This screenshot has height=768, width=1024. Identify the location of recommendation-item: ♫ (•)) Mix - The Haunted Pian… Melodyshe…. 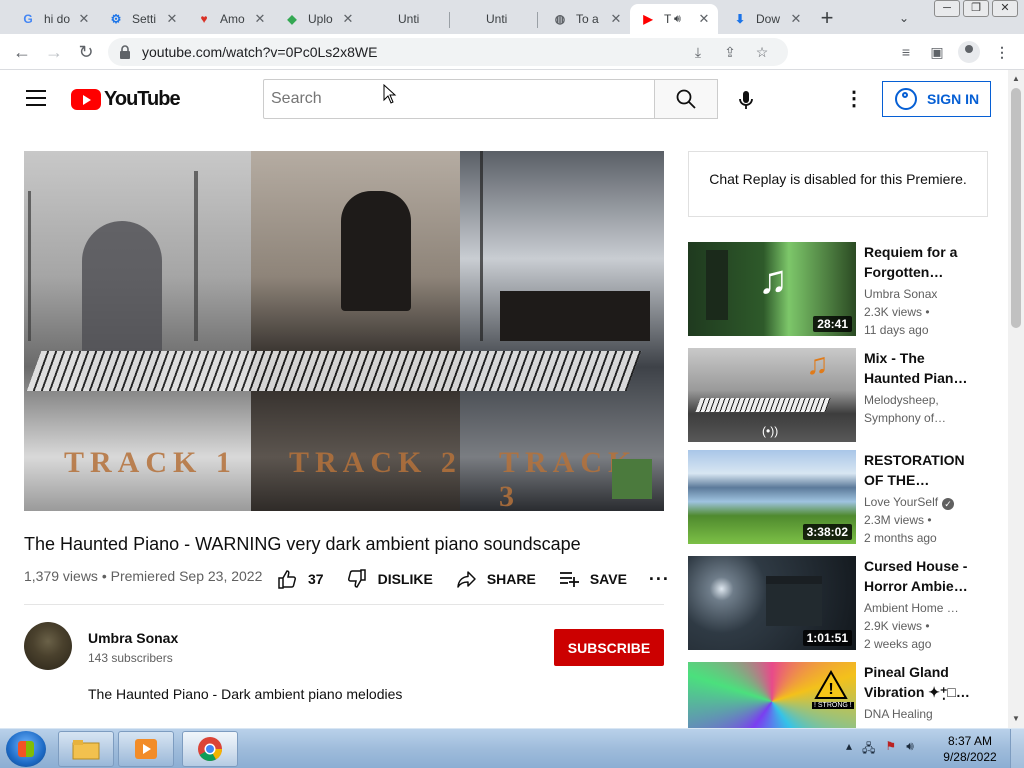
(838, 395).